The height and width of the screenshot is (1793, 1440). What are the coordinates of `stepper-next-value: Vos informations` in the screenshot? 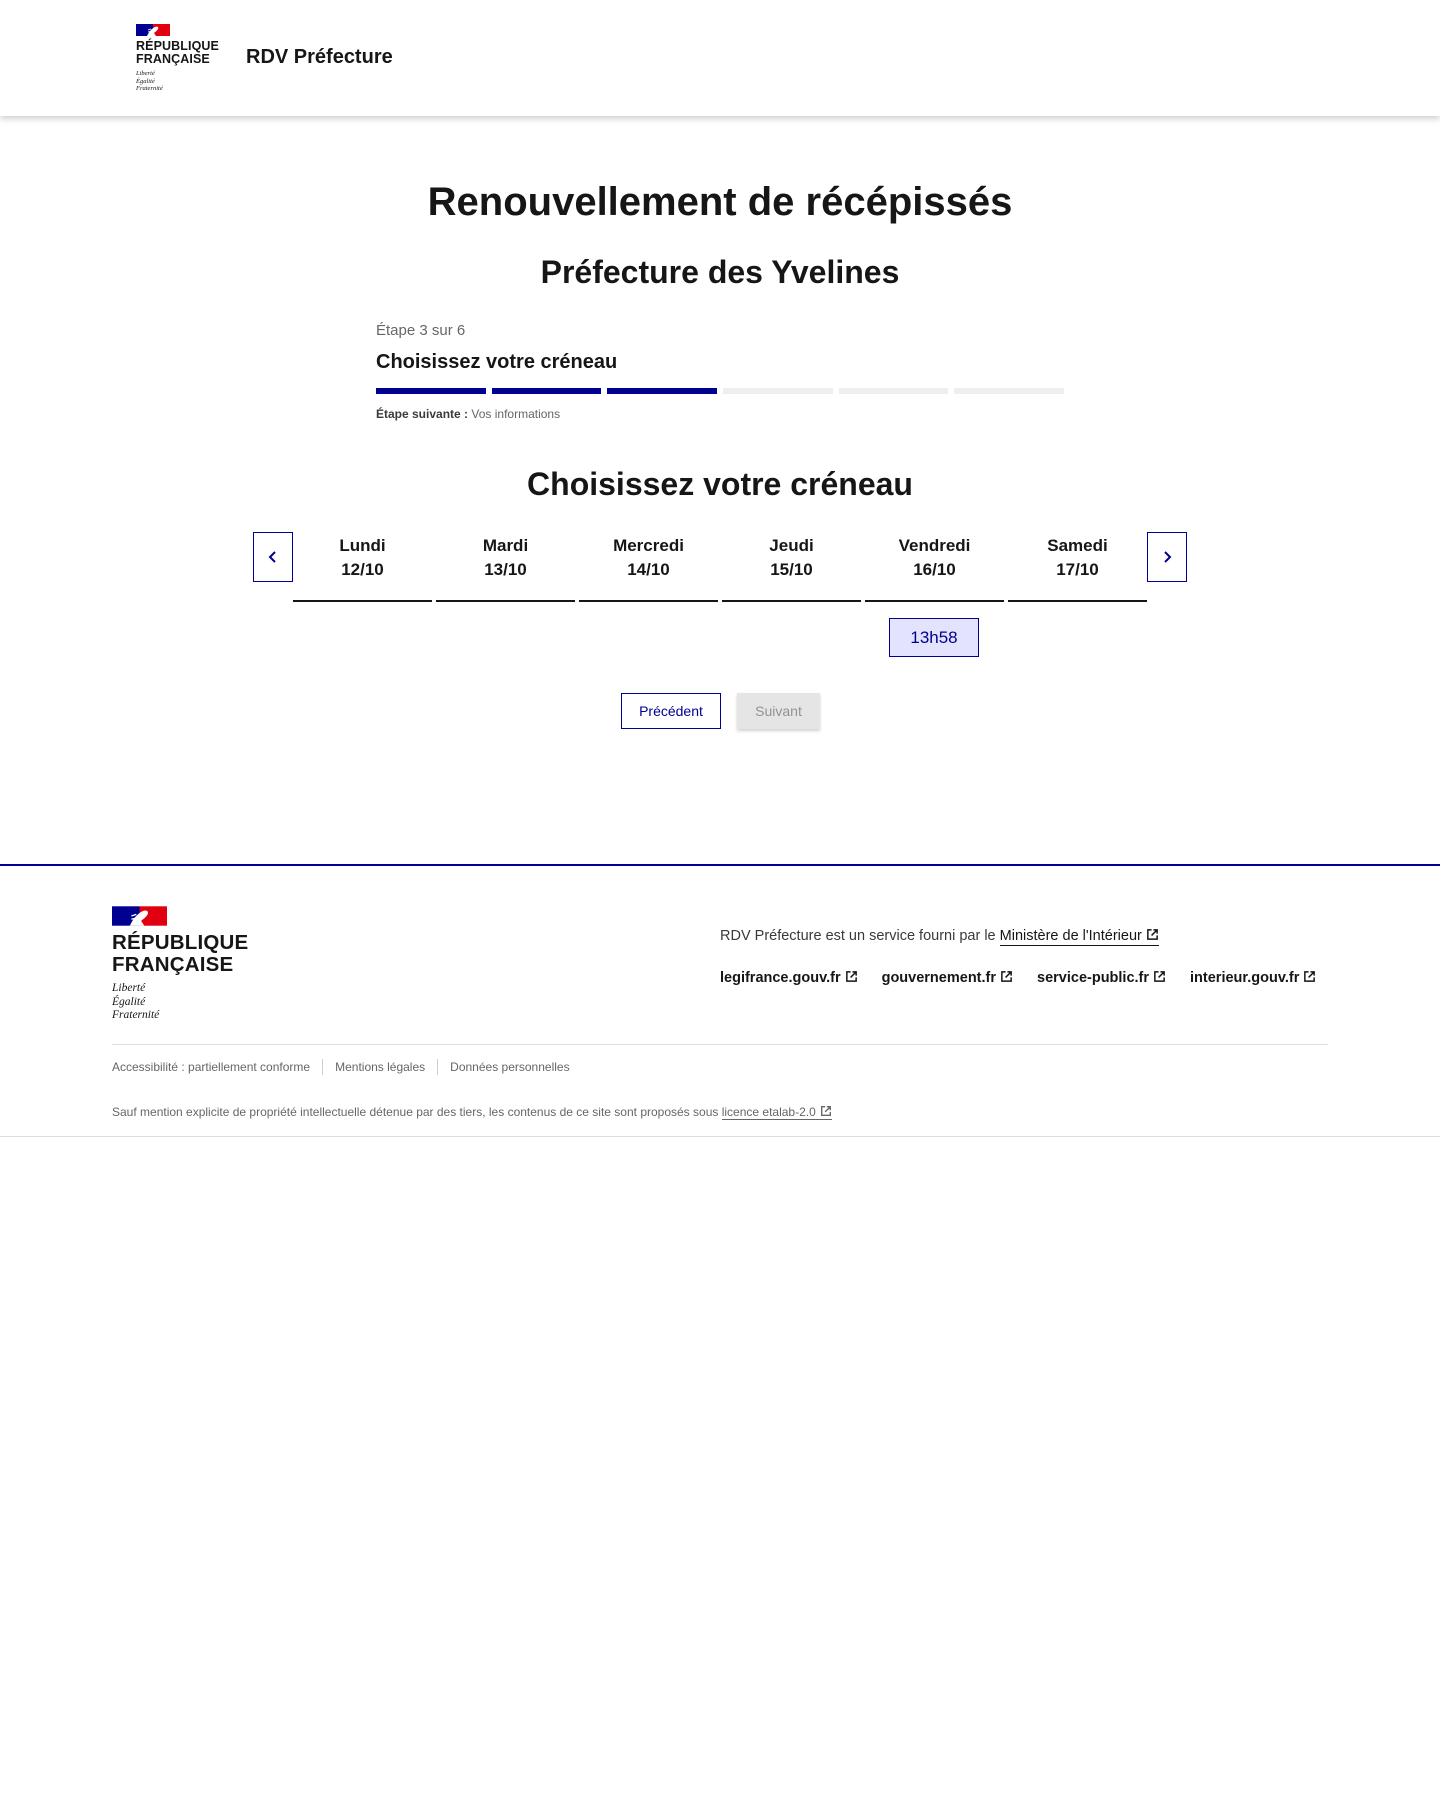 It's located at (516, 414).